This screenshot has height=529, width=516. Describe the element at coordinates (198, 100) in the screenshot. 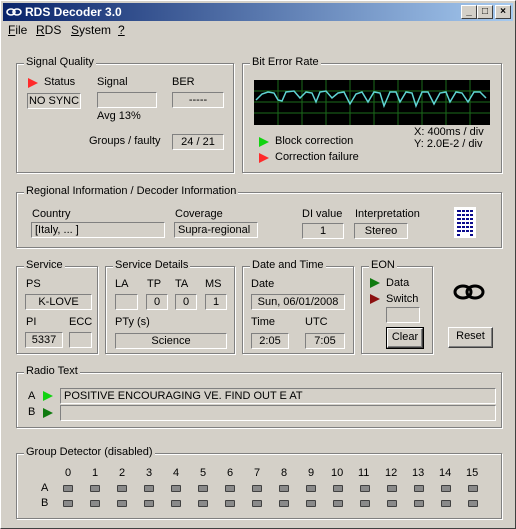

I see `ber-value: -----` at that location.